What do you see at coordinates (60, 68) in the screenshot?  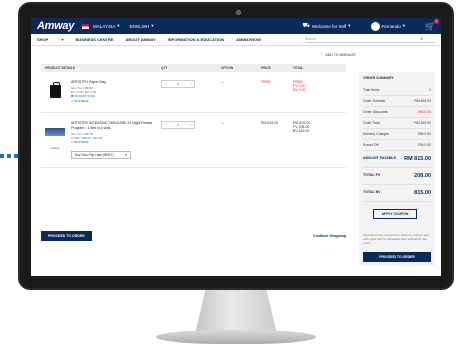 I see `header-product-details: PRODUCT DETAILS` at bounding box center [60, 68].